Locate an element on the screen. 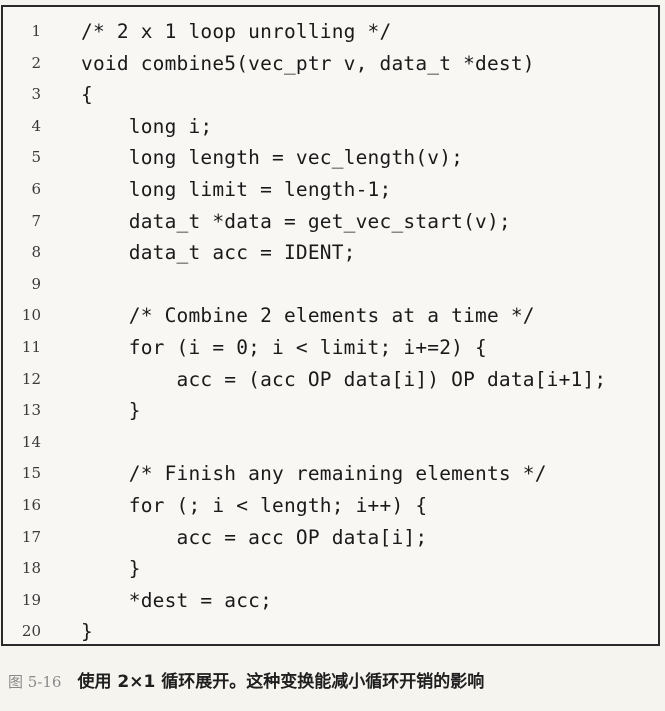 The width and height of the screenshot is (665, 711). line-number: 7 is located at coordinates (36, 220).